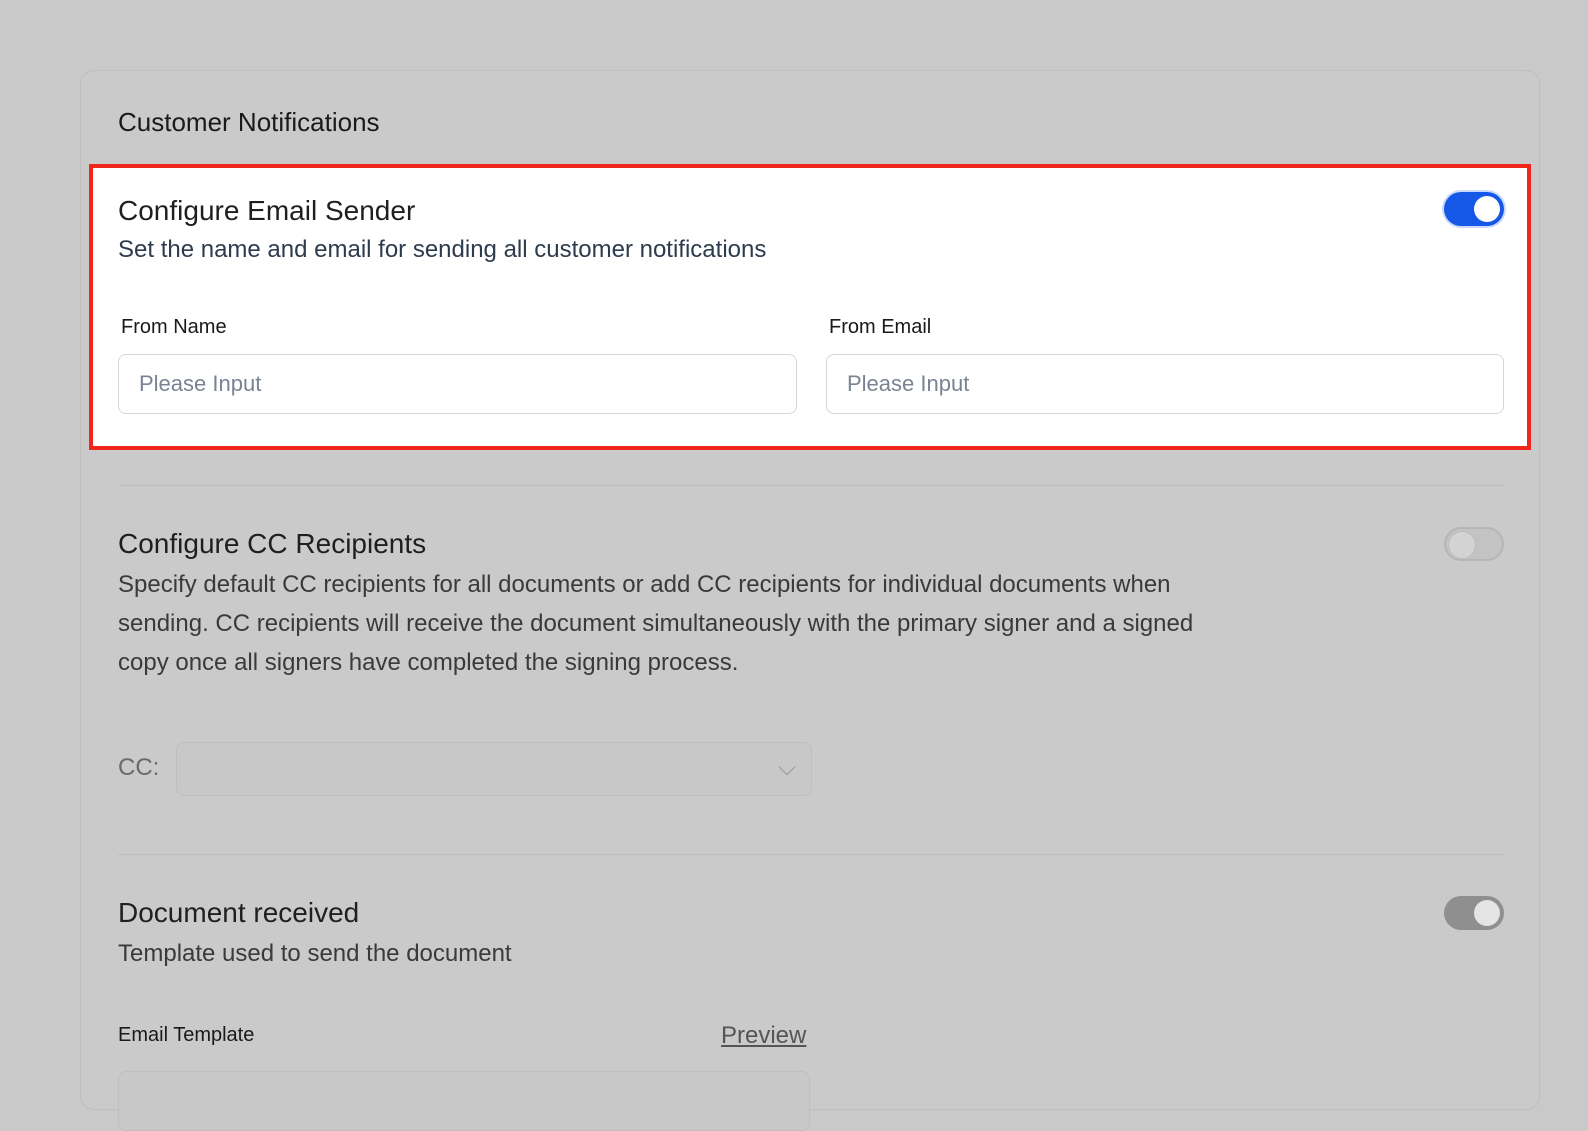  I want to click on preview-link: Preview, so click(763, 1036).